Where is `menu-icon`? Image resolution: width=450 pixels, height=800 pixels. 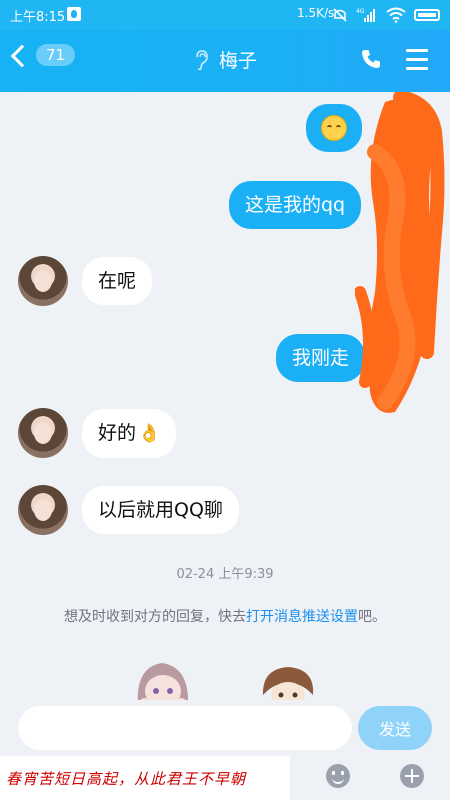
menu-icon is located at coordinates (417, 62).